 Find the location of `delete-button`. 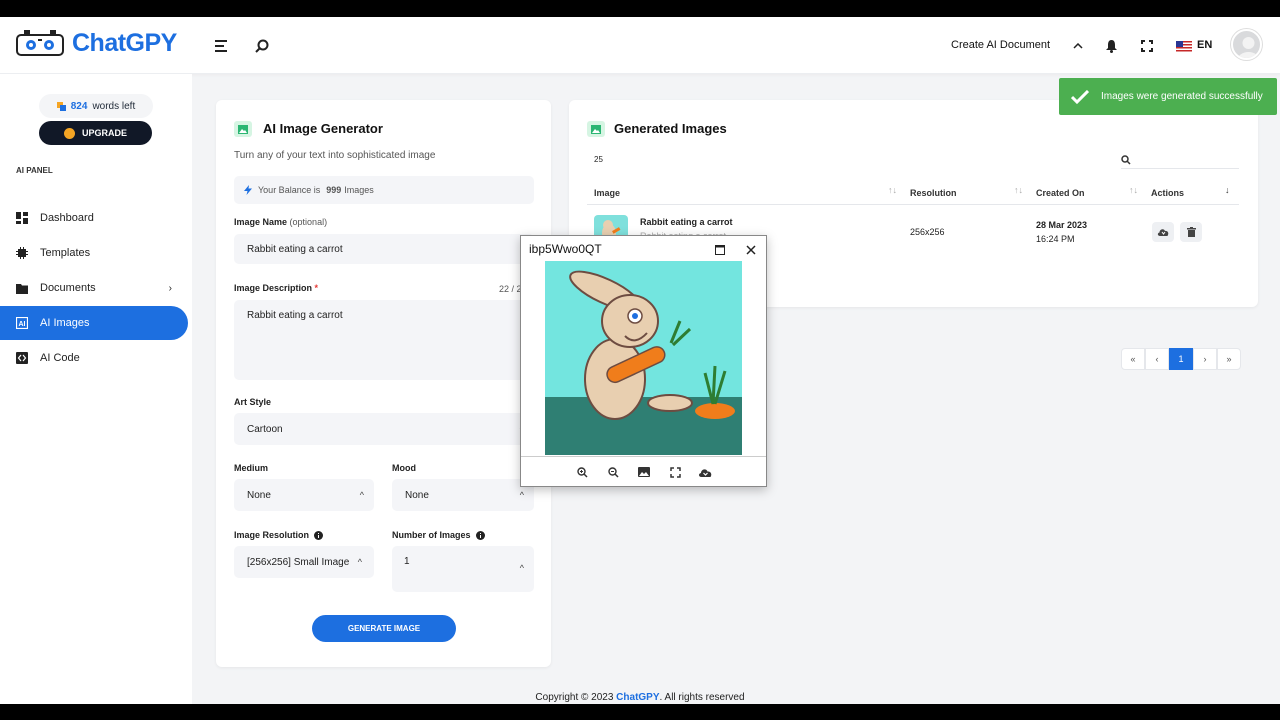

delete-button is located at coordinates (1191, 232).